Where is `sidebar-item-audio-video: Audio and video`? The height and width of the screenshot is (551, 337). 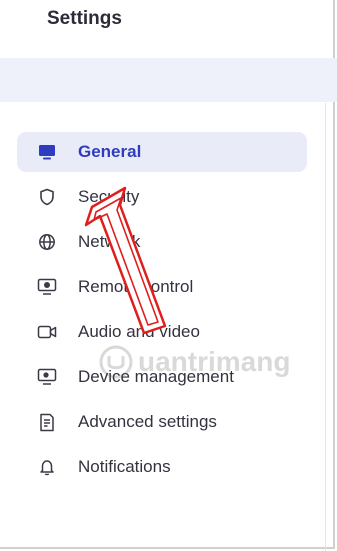
sidebar-item-audio-video: Audio and video is located at coordinates (162, 332).